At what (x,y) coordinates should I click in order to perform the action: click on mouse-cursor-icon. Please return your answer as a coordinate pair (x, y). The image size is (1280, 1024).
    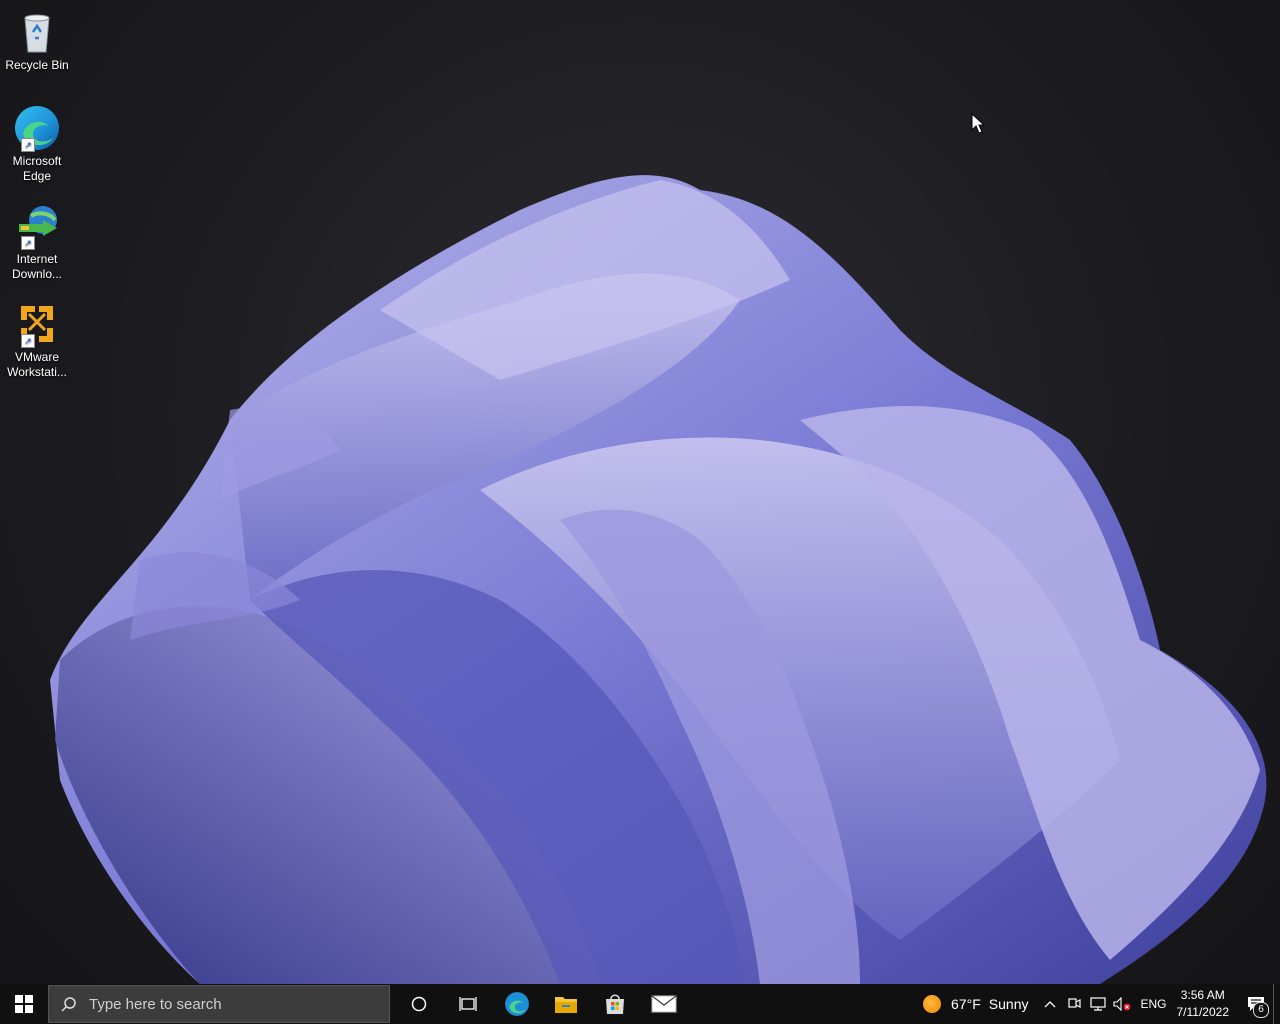
    Looking at the image, I should click on (978, 123).